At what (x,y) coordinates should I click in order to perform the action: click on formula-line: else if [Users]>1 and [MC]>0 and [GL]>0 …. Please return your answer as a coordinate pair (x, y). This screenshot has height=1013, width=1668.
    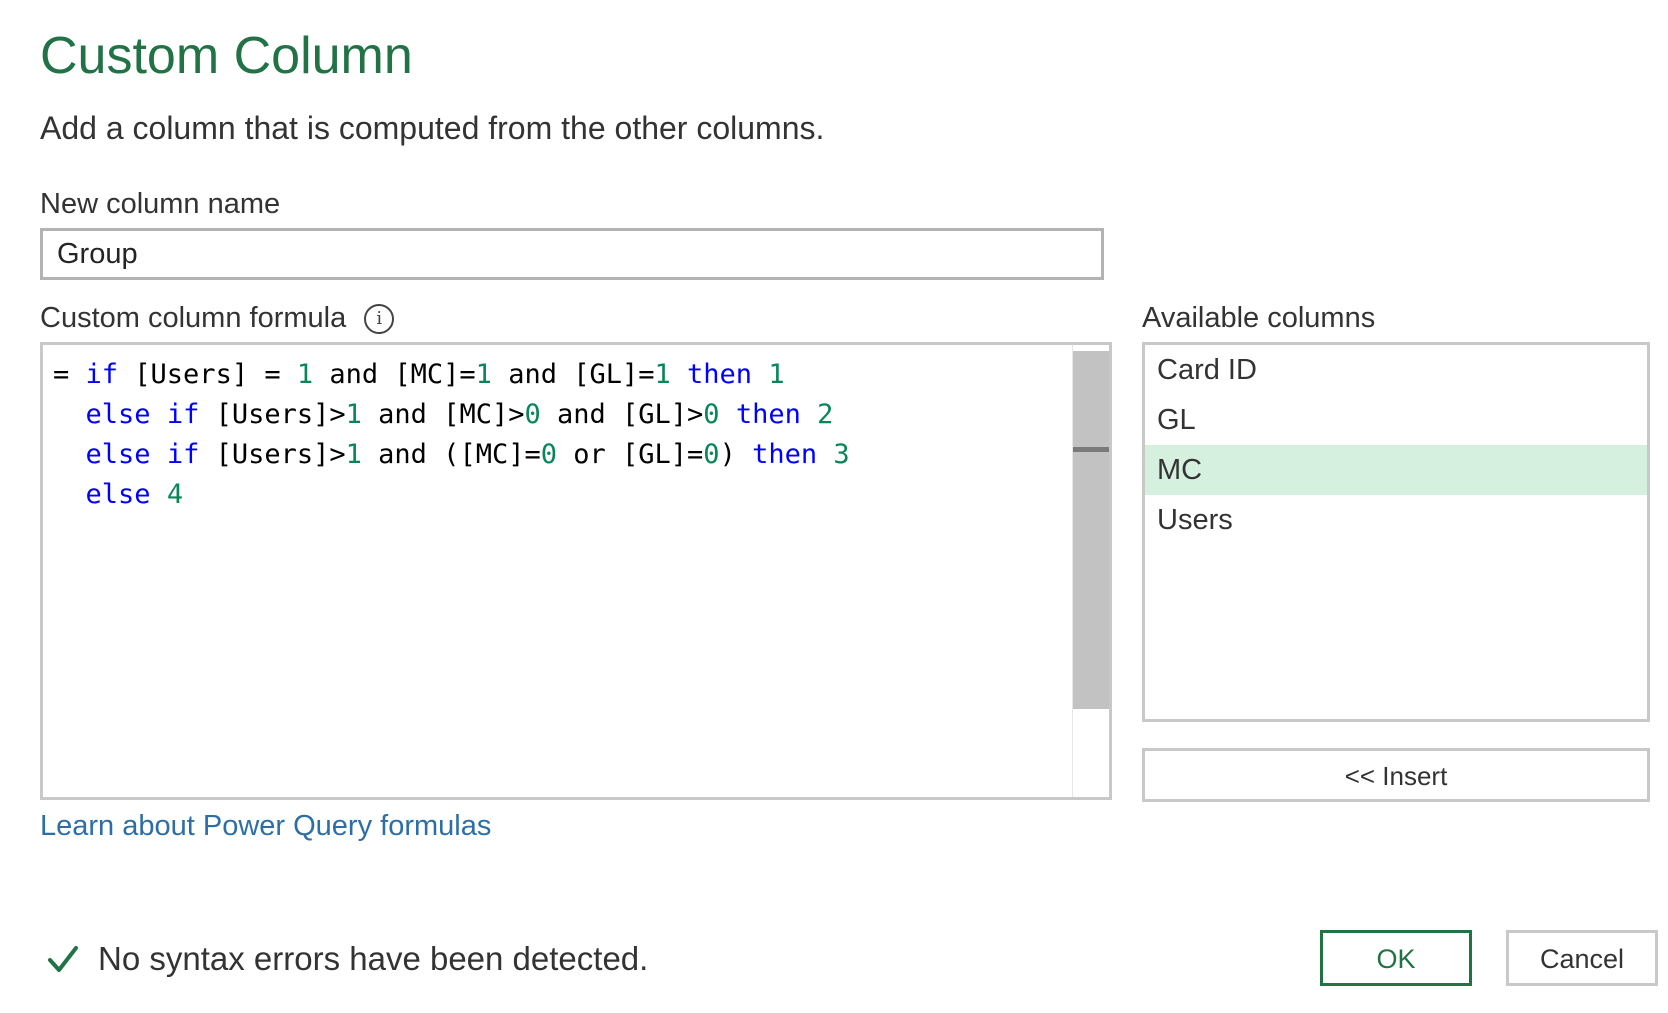
    Looking at the image, I should click on (451, 415).